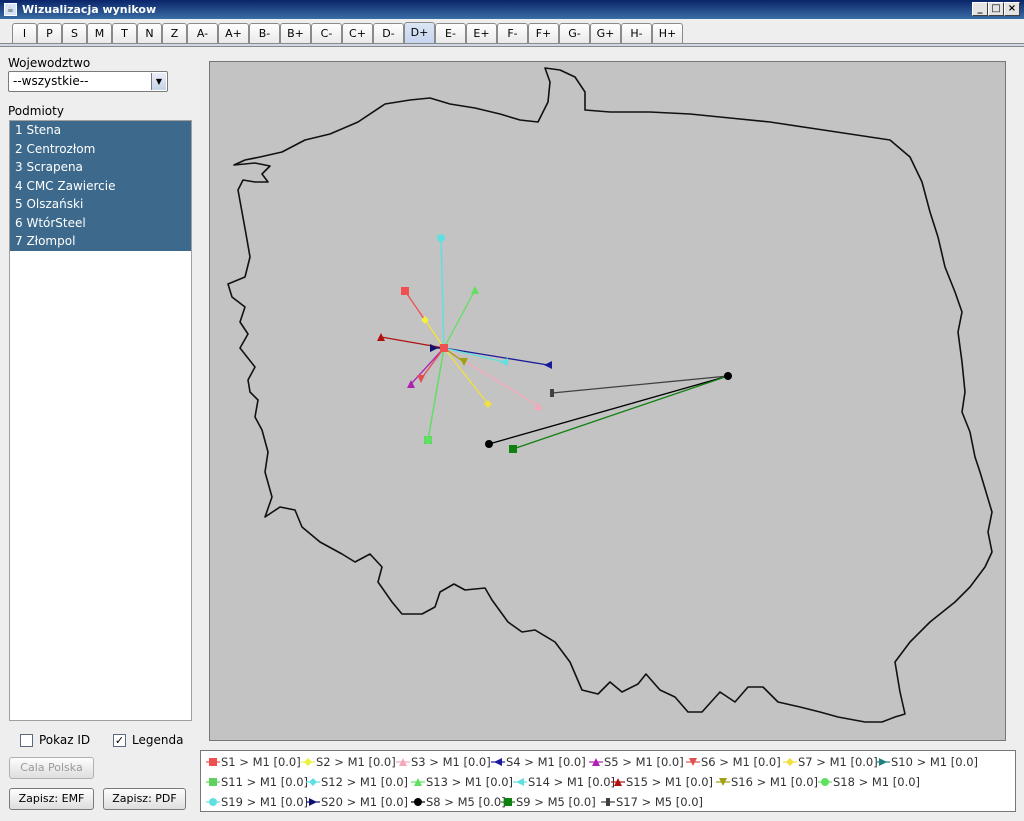 The height and width of the screenshot is (821, 1024). Describe the element at coordinates (51, 768) in the screenshot. I see `cala-polska-button: Cala Polska` at that location.